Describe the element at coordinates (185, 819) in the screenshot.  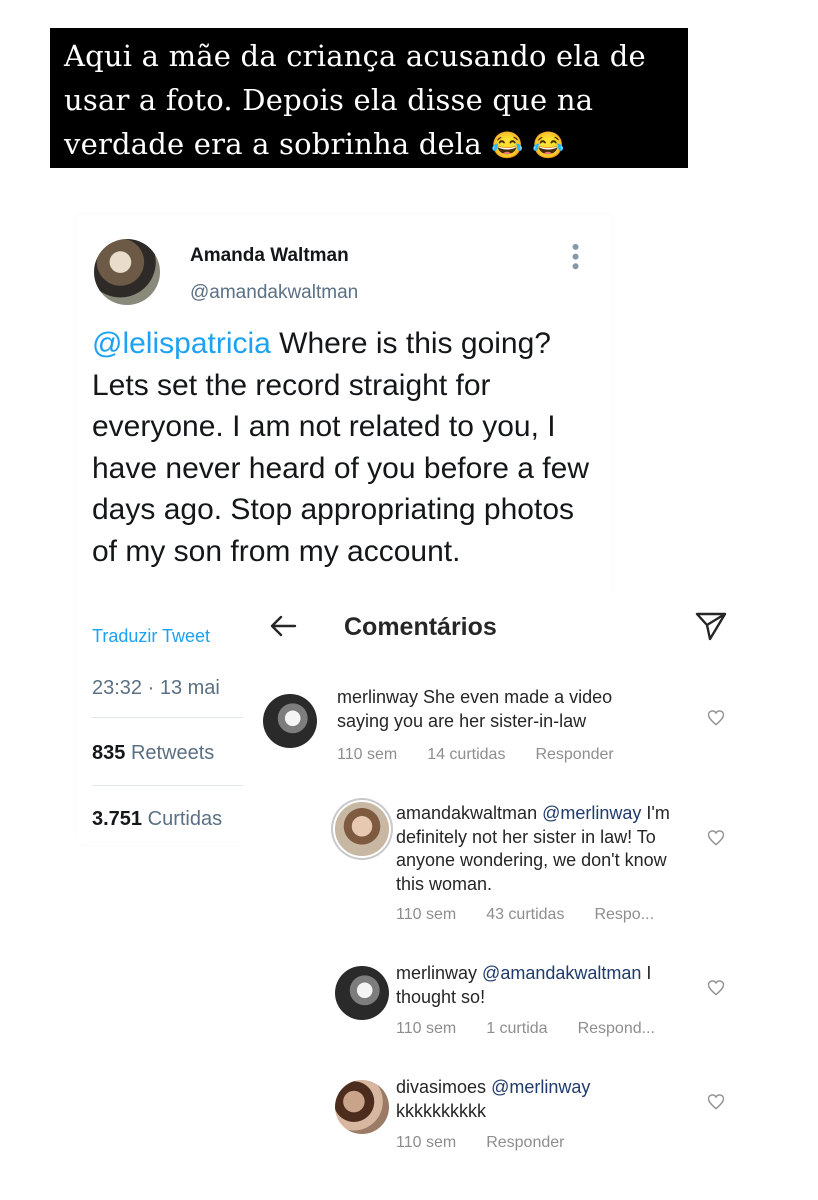
I see `likes-label: Curtidas` at that location.